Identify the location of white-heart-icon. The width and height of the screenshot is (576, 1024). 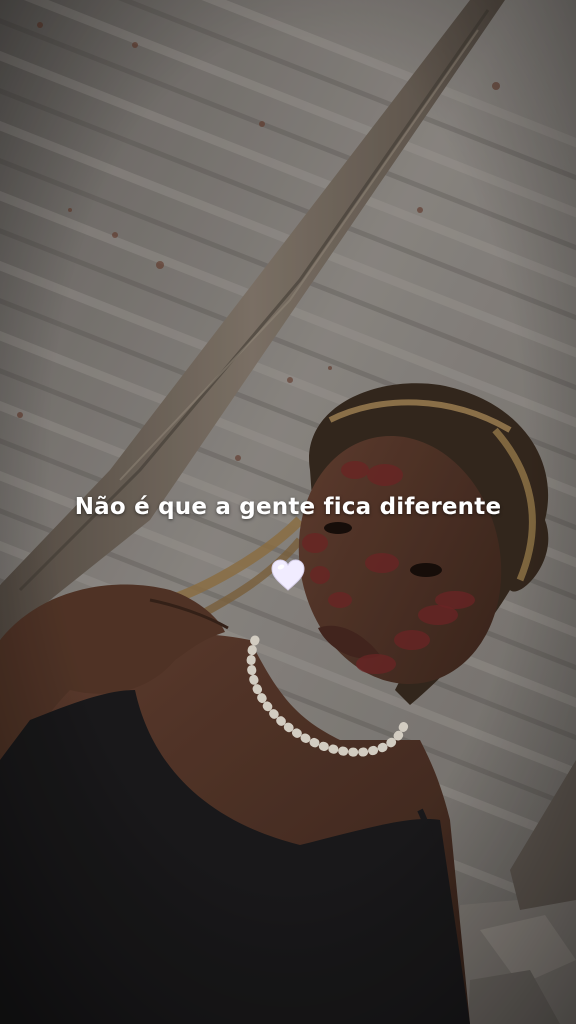
(288, 575).